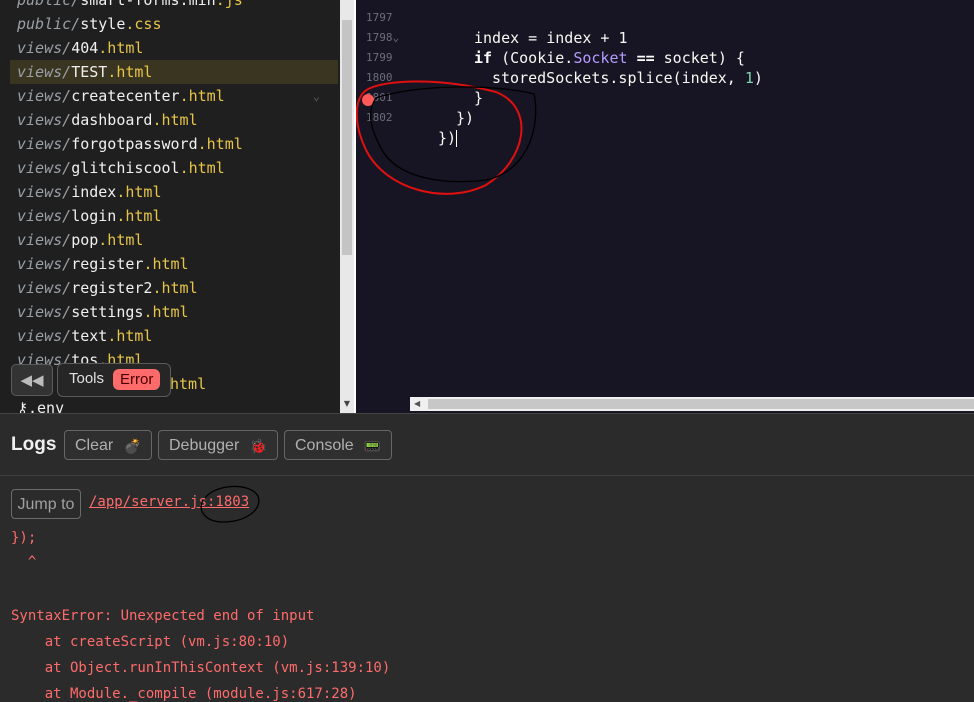 This screenshot has height=702, width=974. I want to click on file-item: views/pop.html, so click(174, 240).